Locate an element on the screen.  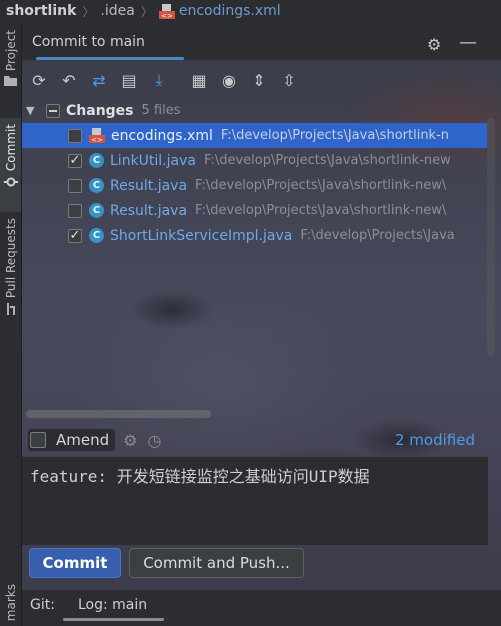
tab-pull-requests: Pull Requests is located at coordinates (10, 267).